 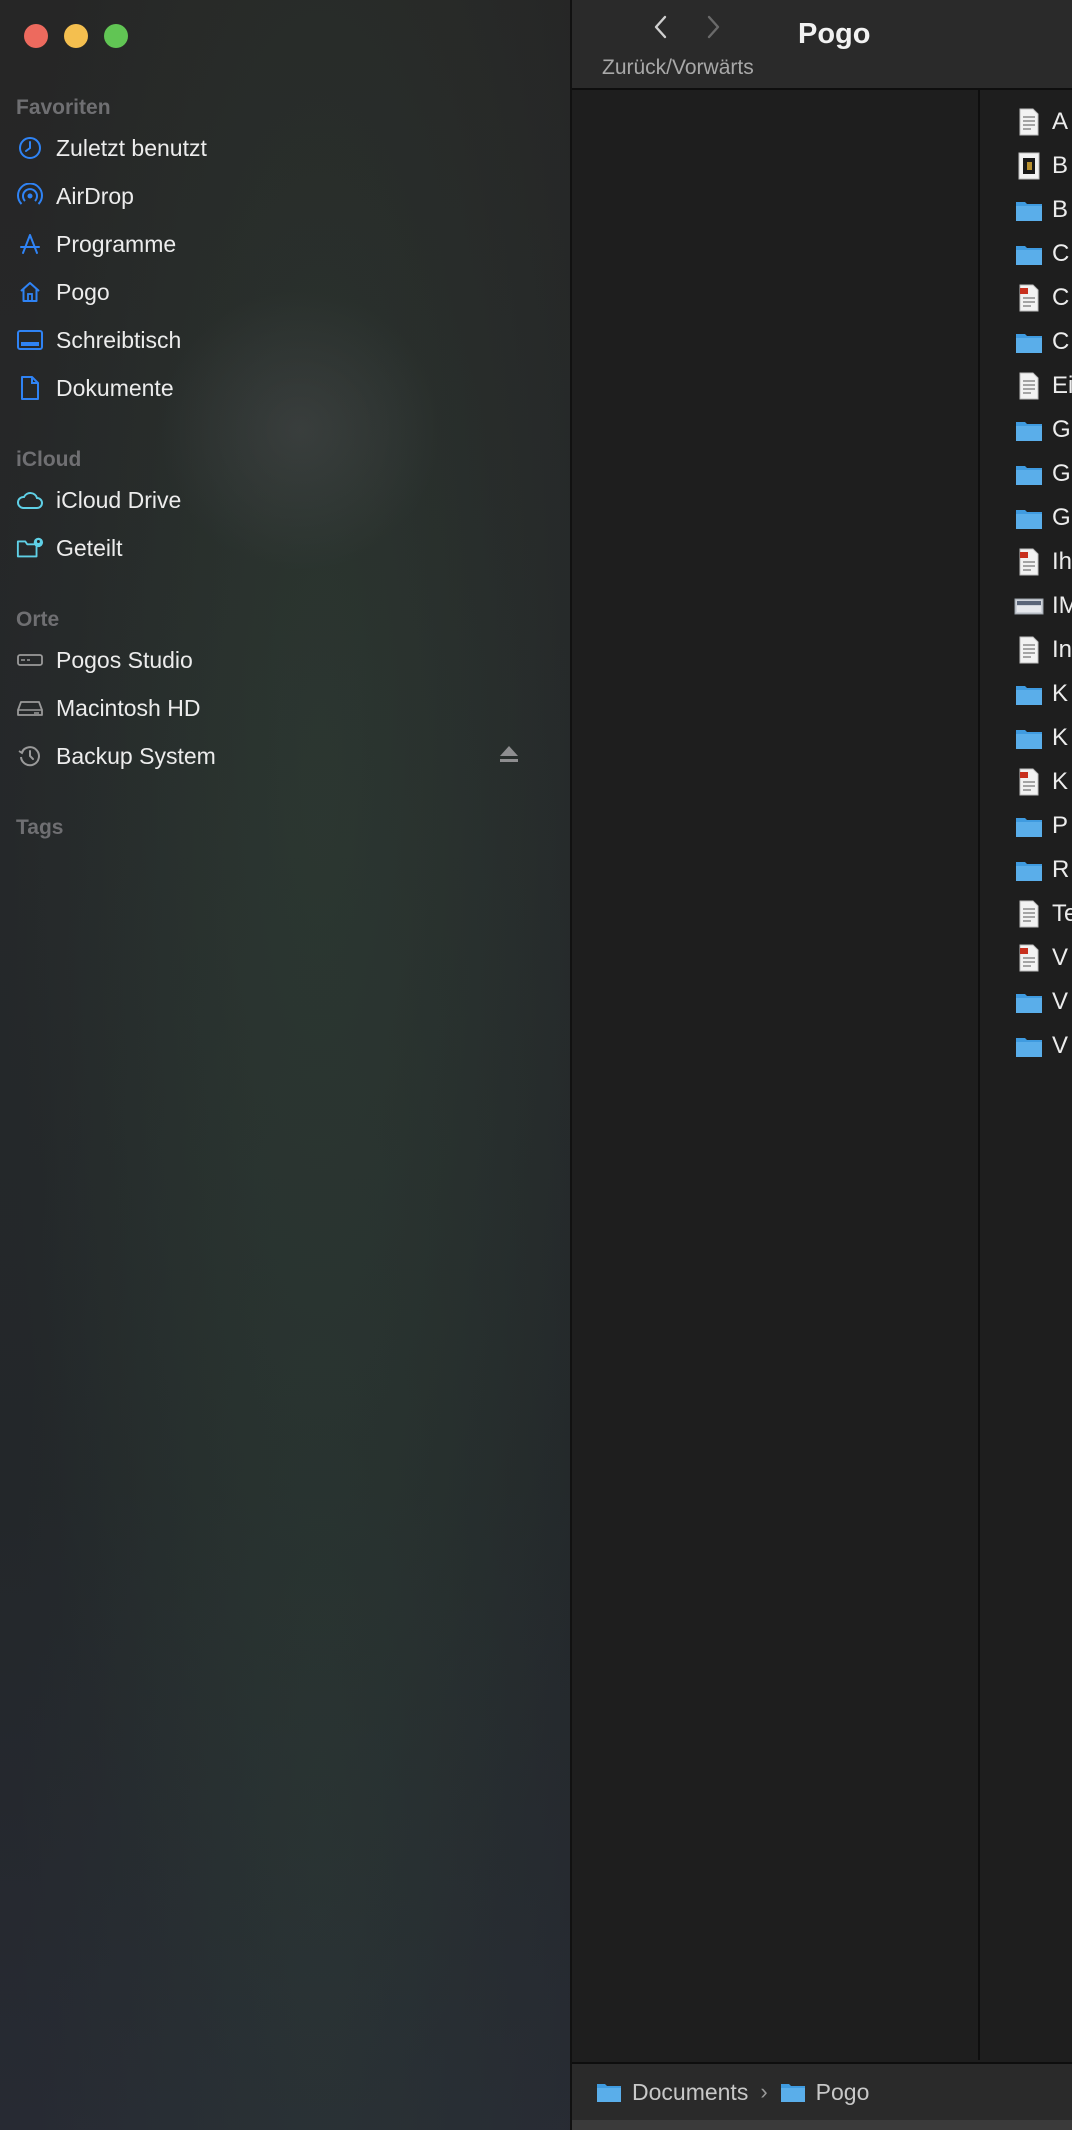 What do you see at coordinates (30, 340) in the screenshot?
I see `desktop-icon` at bounding box center [30, 340].